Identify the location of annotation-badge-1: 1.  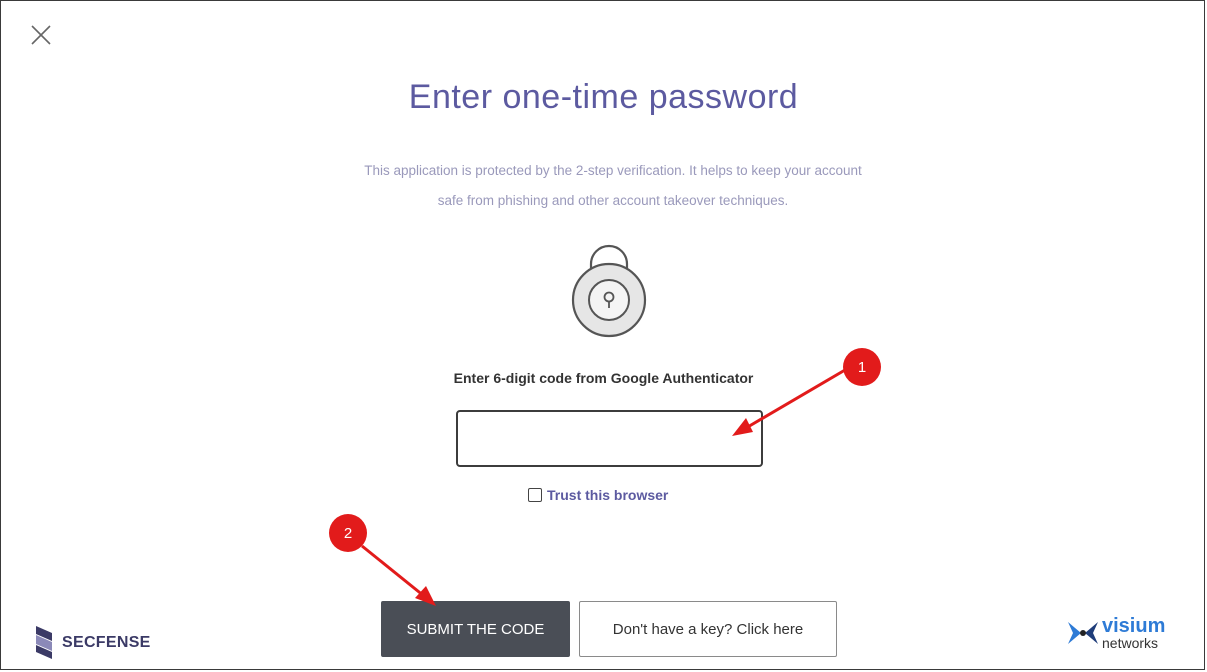
(862, 367).